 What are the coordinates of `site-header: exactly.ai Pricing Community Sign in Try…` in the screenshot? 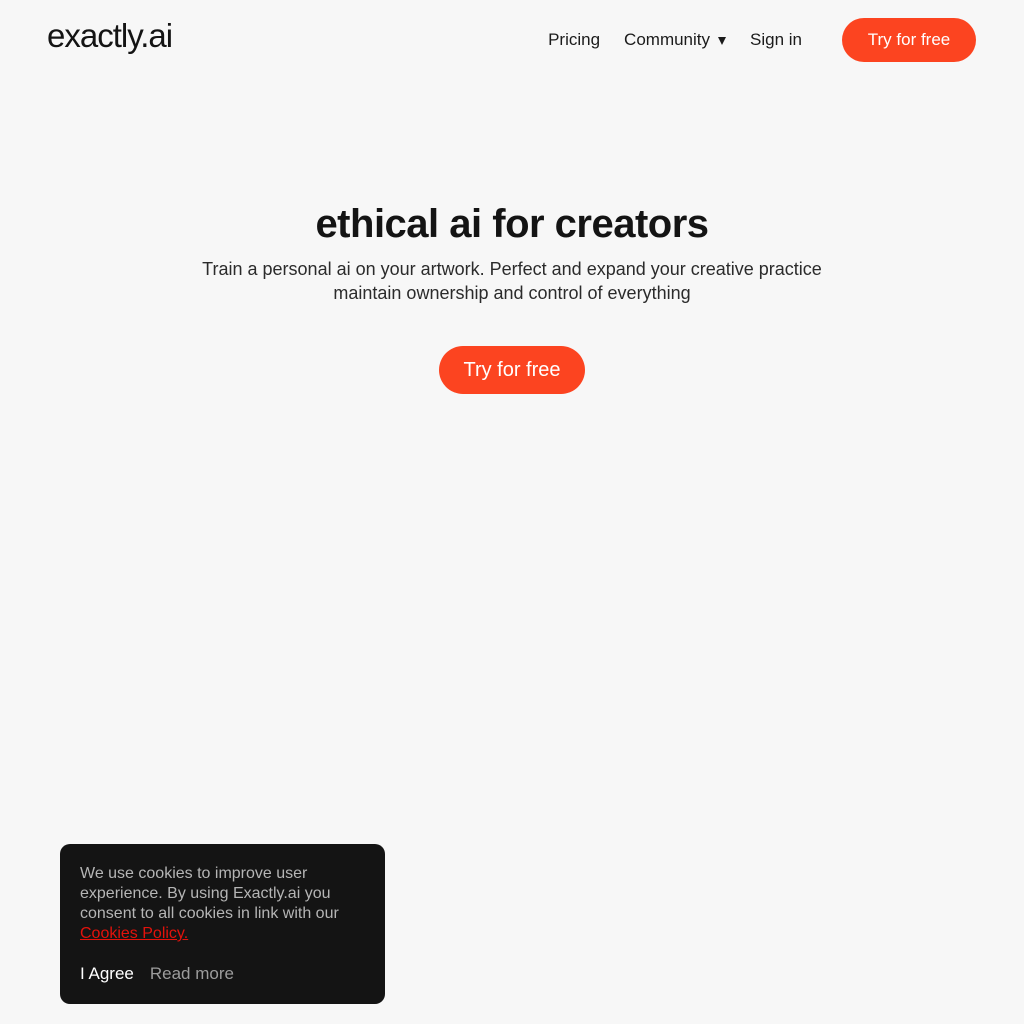 It's located at (512, 40).